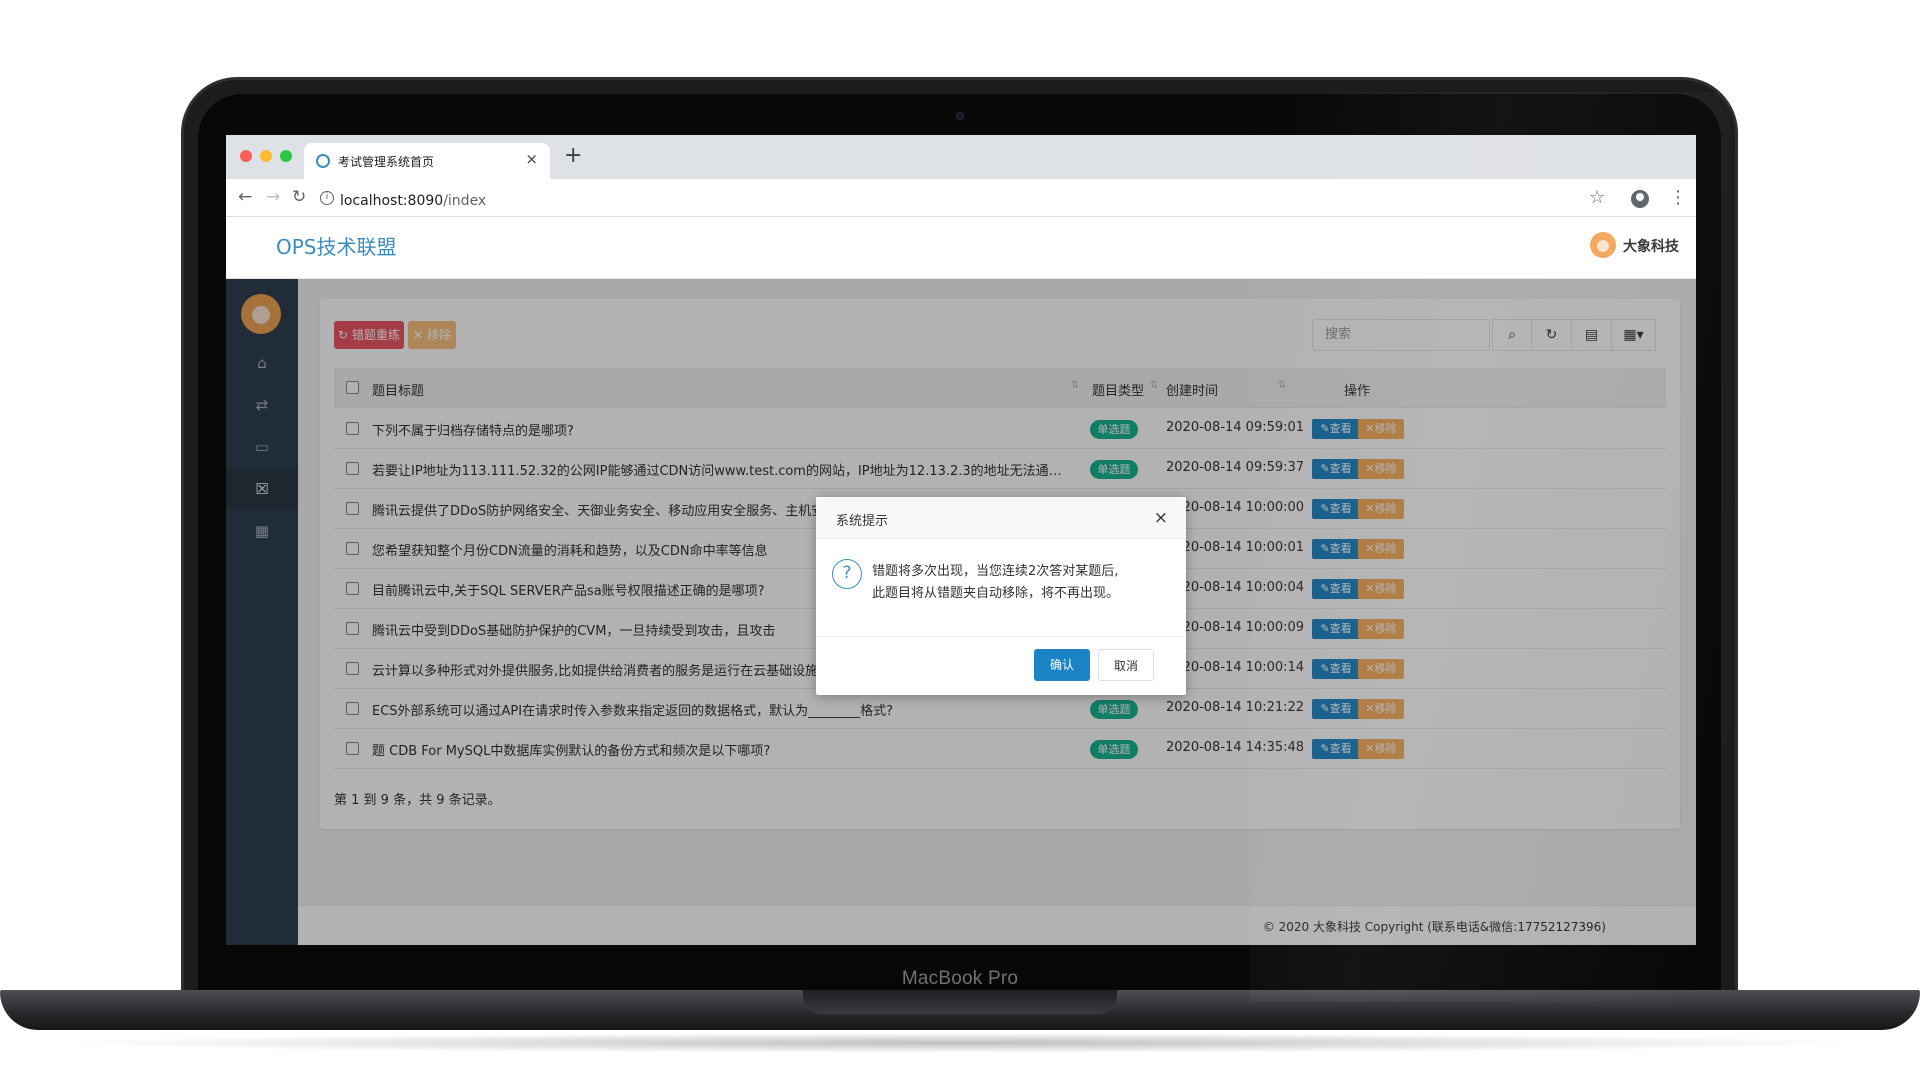 This screenshot has width=1920, height=1080. What do you see at coordinates (465, 201) in the screenshot?
I see `url-path: /index` at bounding box center [465, 201].